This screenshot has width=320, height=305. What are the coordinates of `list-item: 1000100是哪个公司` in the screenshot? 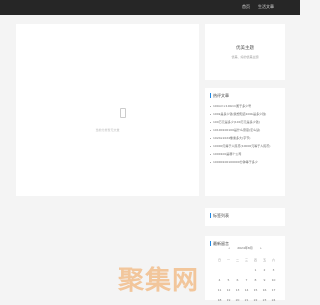 It's located at (246, 154).